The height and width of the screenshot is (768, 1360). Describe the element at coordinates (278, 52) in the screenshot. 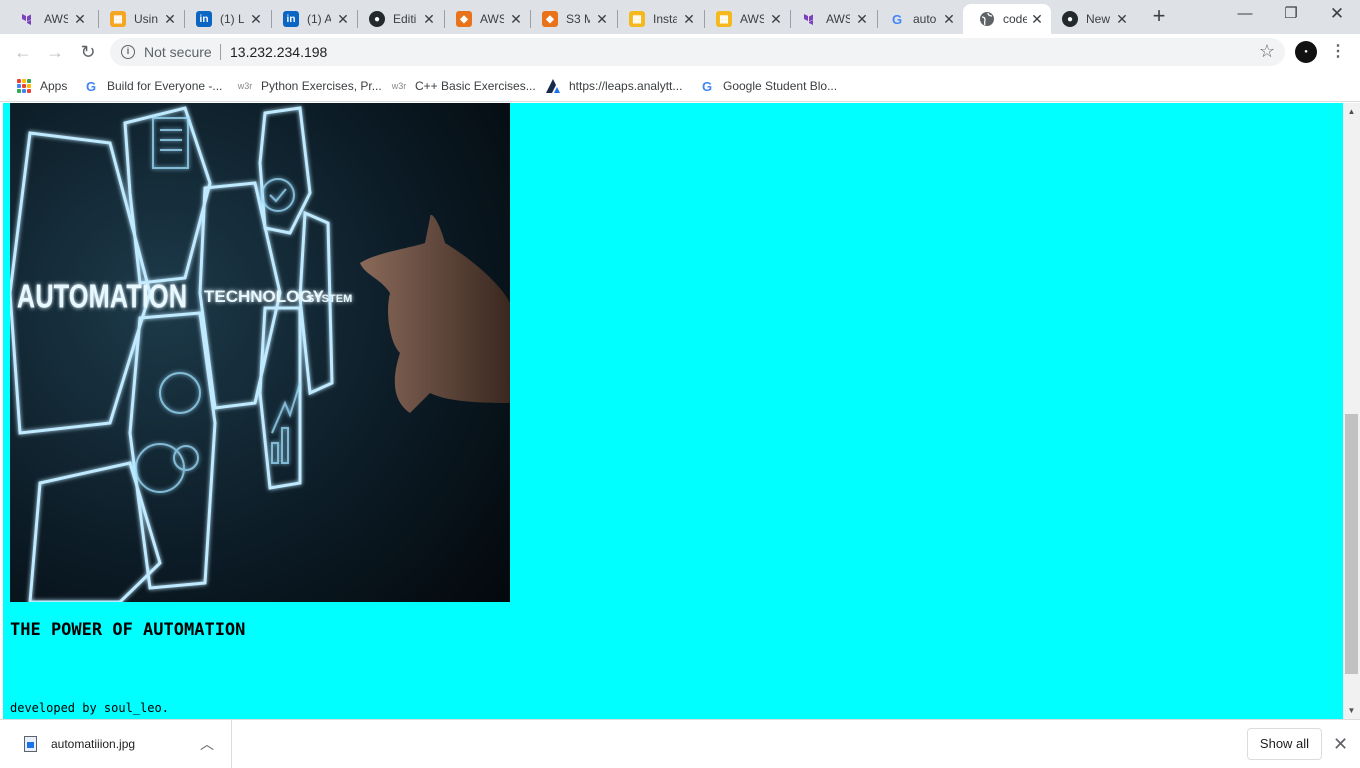

I see `url-text: 13.232.234.198` at that location.